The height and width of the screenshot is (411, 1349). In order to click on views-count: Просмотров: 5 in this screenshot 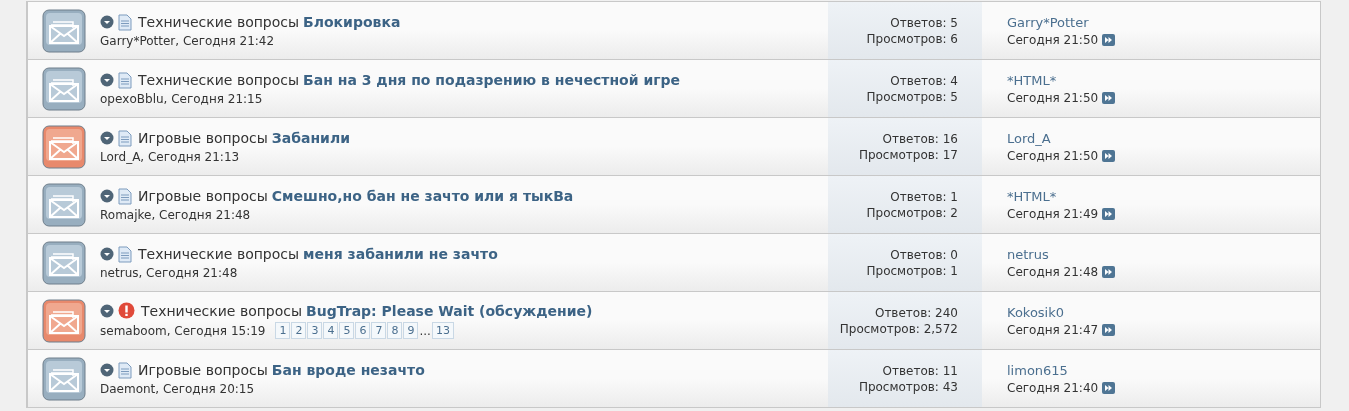, I will do `click(912, 96)`.